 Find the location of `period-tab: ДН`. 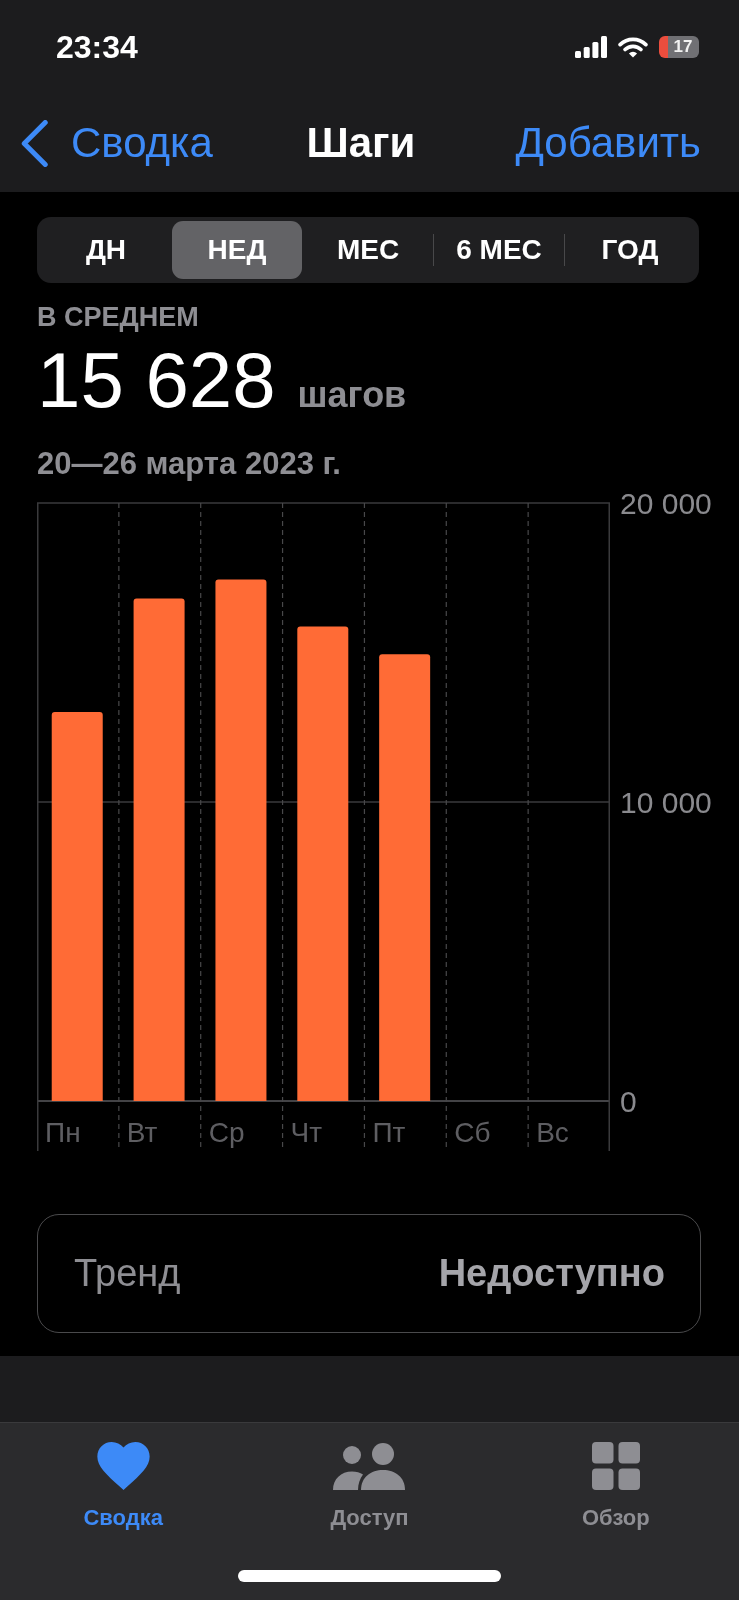

period-tab: ДН is located at coordinates (106, 250).